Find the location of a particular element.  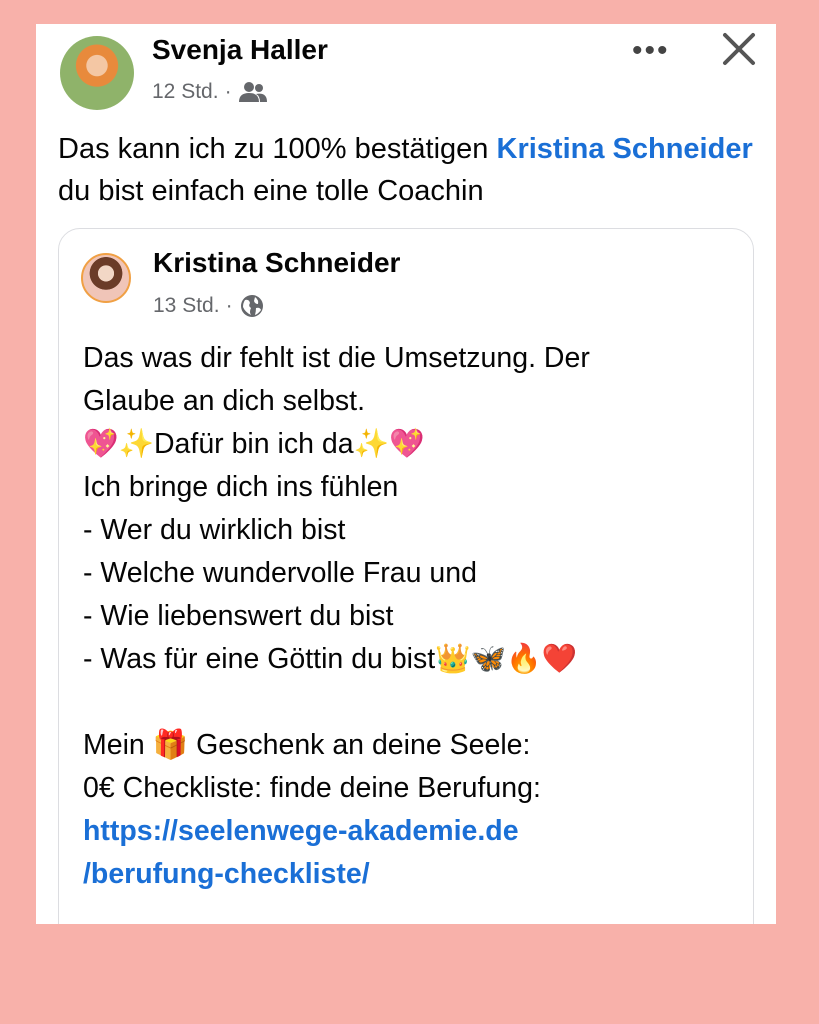

friends-icon is located at coordinates (252, 92).